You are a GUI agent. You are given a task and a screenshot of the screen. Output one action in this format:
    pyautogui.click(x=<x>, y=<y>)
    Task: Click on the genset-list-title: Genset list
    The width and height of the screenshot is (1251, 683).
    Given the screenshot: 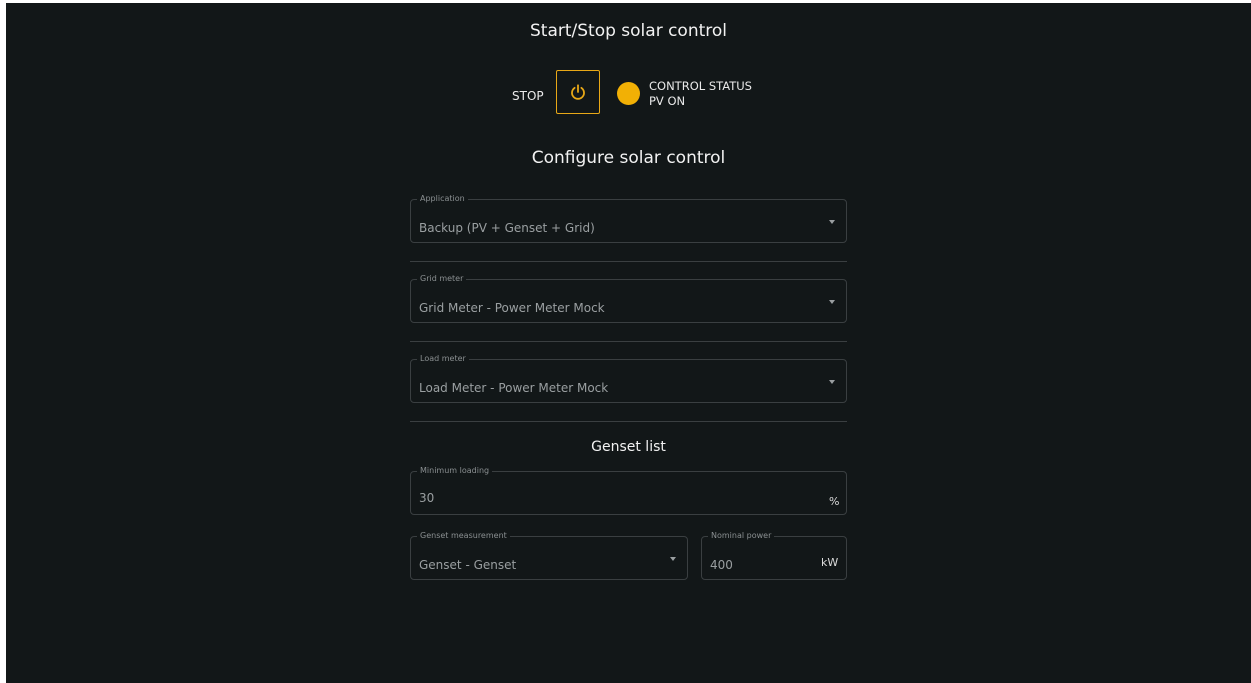 What is the action you would take?
    pyautogui.click(x=628, y=447)
    